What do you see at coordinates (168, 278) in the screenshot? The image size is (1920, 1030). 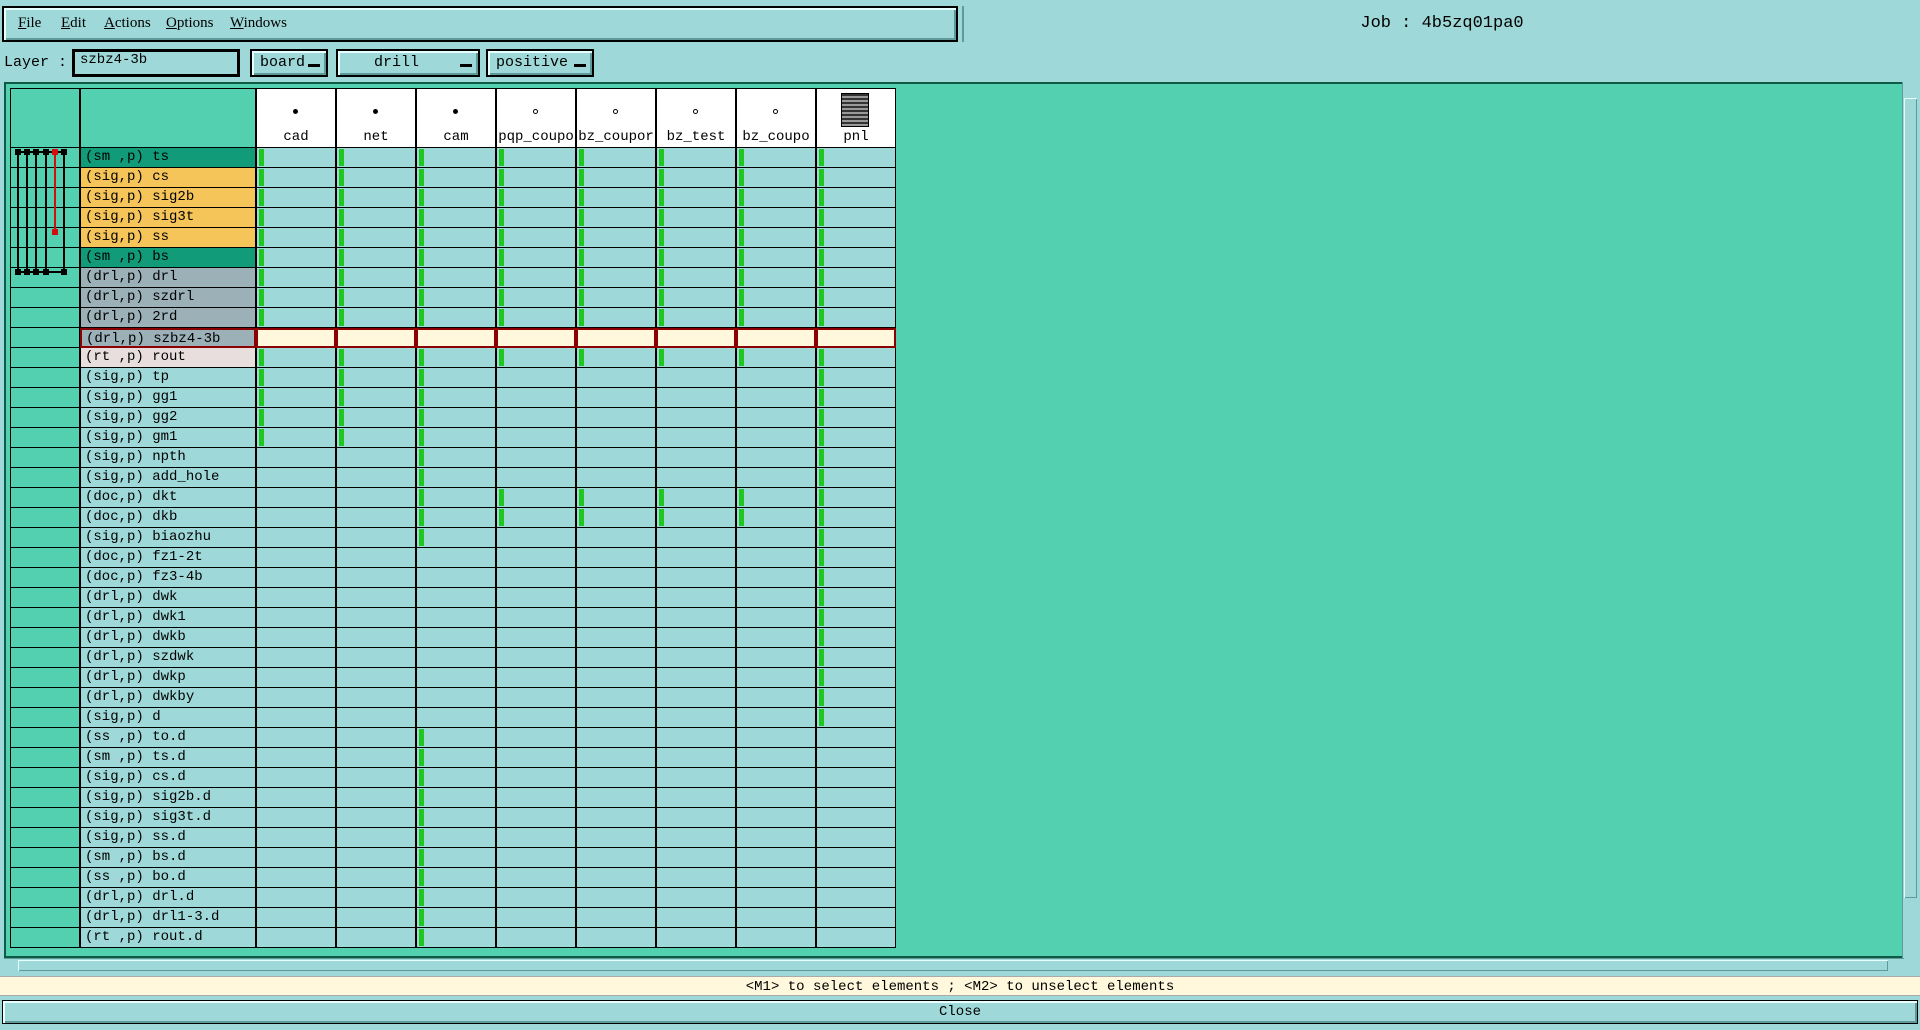 I see `layer-name-cell: (drl,p) drl` at bounding box center [168, 278].